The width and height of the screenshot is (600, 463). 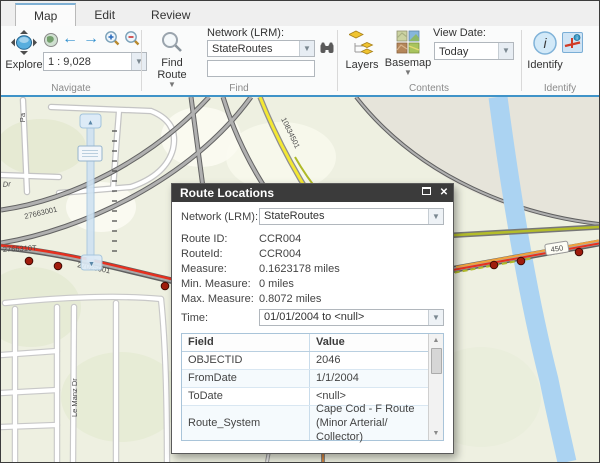 I want to click on explore-icon, so click(x=24, y=44).